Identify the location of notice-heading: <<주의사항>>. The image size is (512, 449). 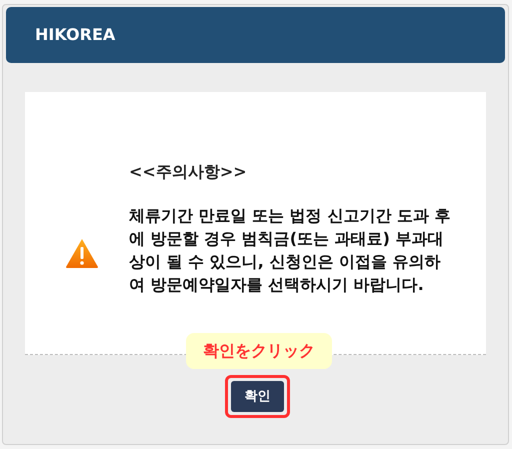
(188, 171).